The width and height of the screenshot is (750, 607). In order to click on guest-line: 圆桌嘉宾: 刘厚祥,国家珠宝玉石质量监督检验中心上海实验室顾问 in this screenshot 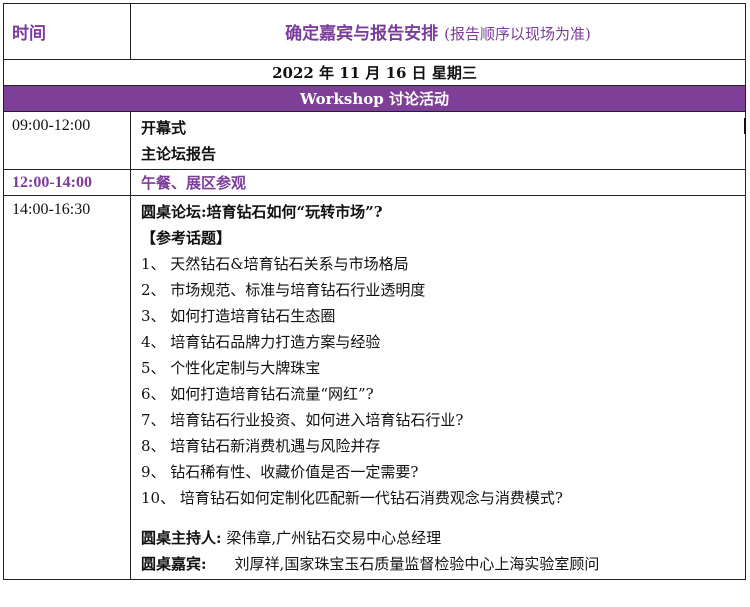, I will do `click(443, 564)`.